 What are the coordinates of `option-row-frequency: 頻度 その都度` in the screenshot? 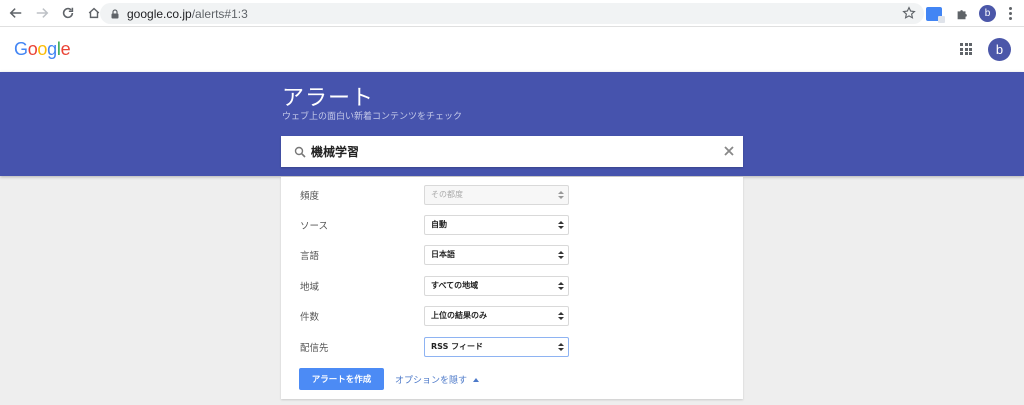 It's located at (512, 195).